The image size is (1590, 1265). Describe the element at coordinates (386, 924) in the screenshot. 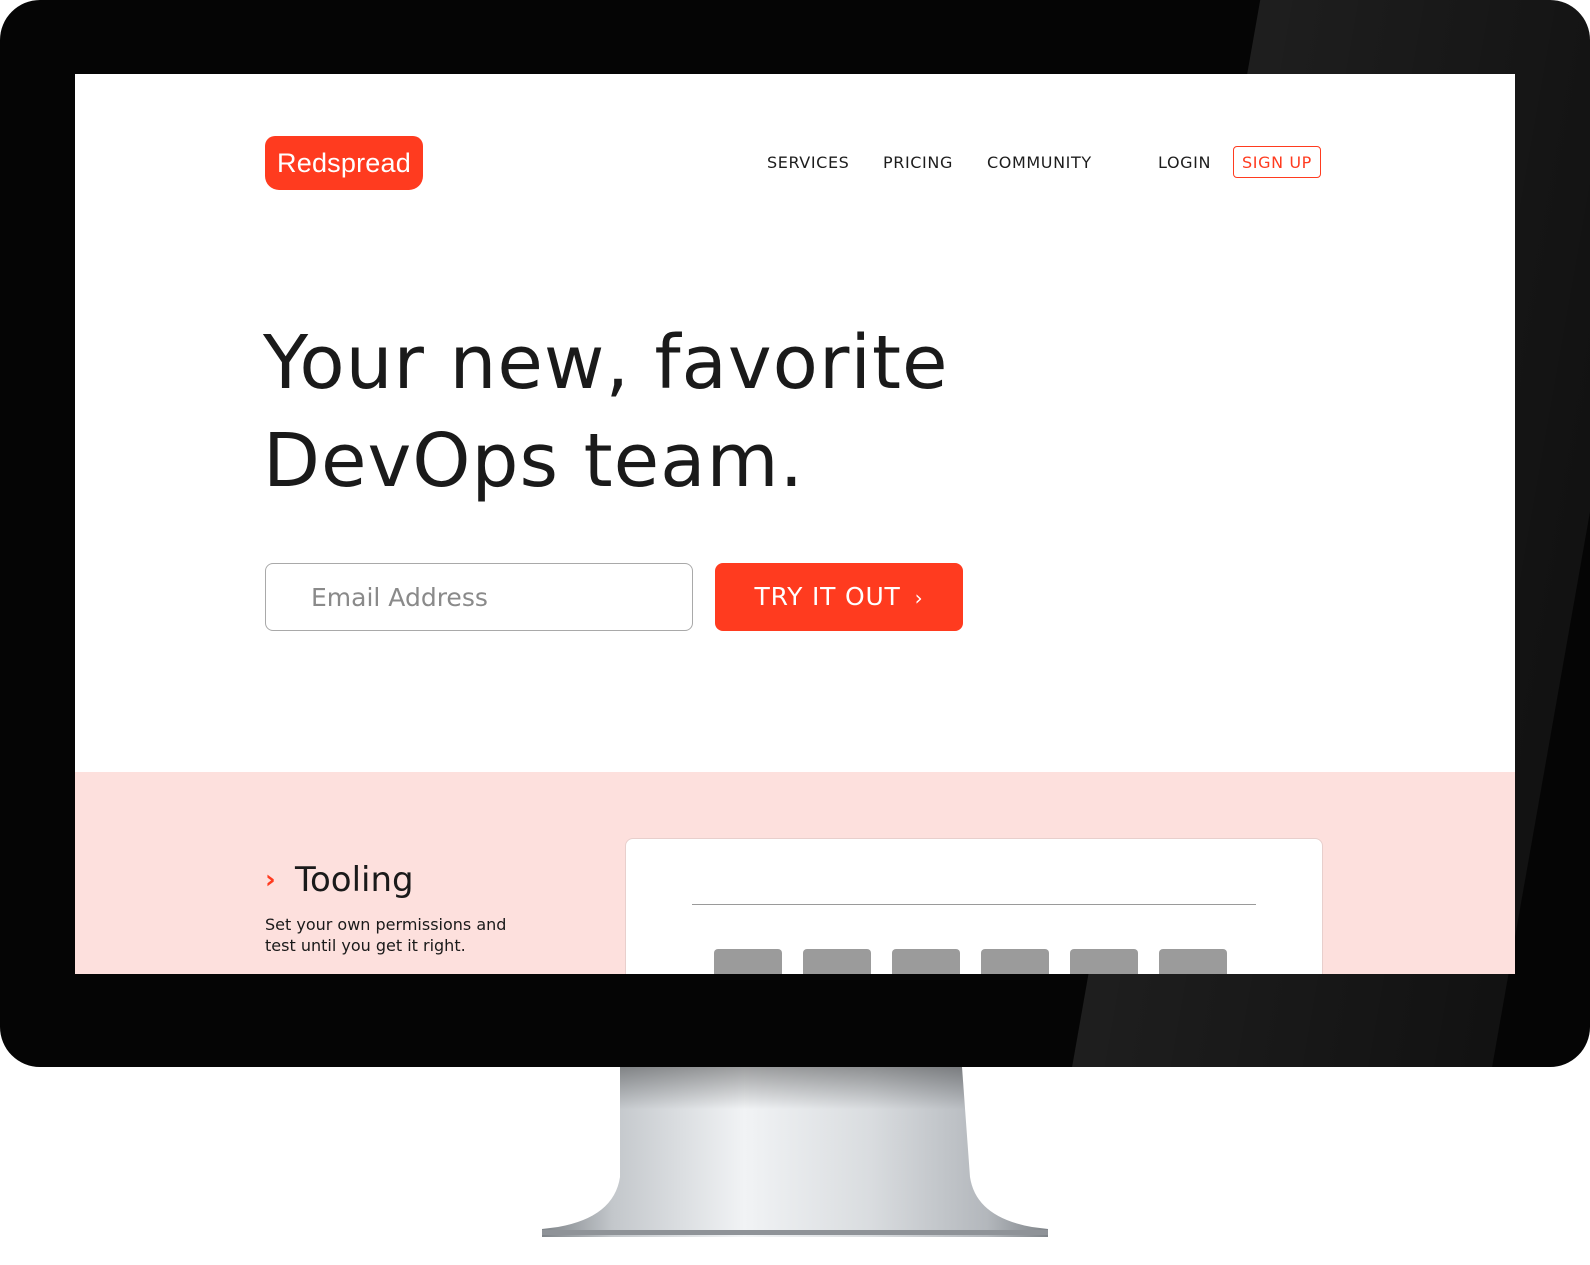

I see `feature-description-line-1: Set your own permissions and` at that location.